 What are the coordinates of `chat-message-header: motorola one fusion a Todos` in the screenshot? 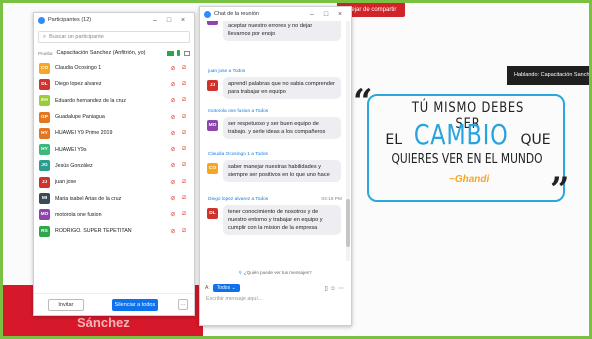 It's located at (273, 113).